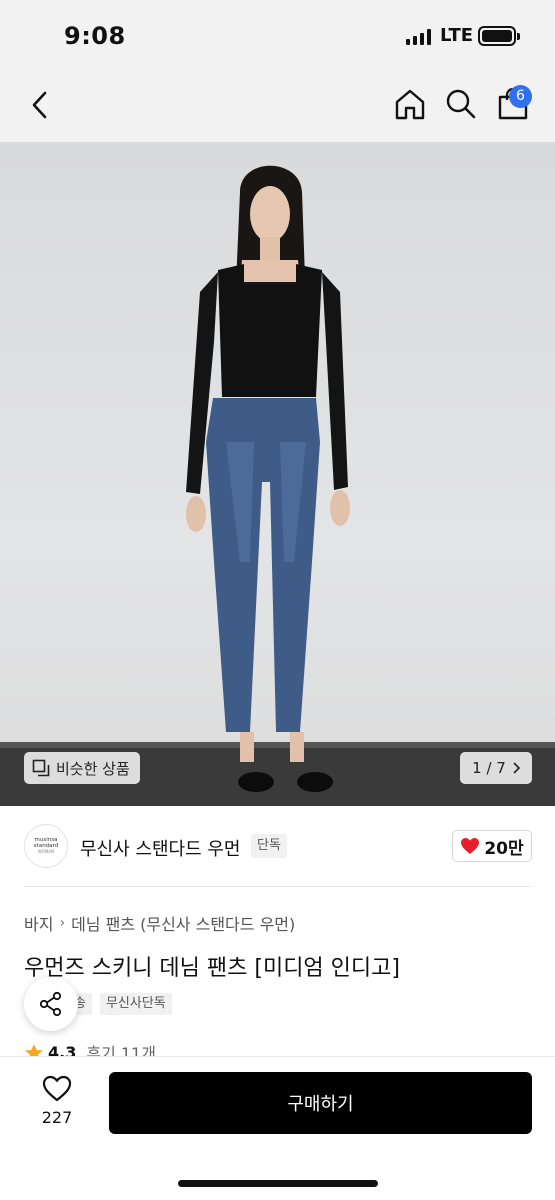 Image resolution: width=555 pixels, height=1200 pixels. What do you see at coordinates (41, 768) in the screenshot?
I see `copy-icon` at bounding box center [41, 768].